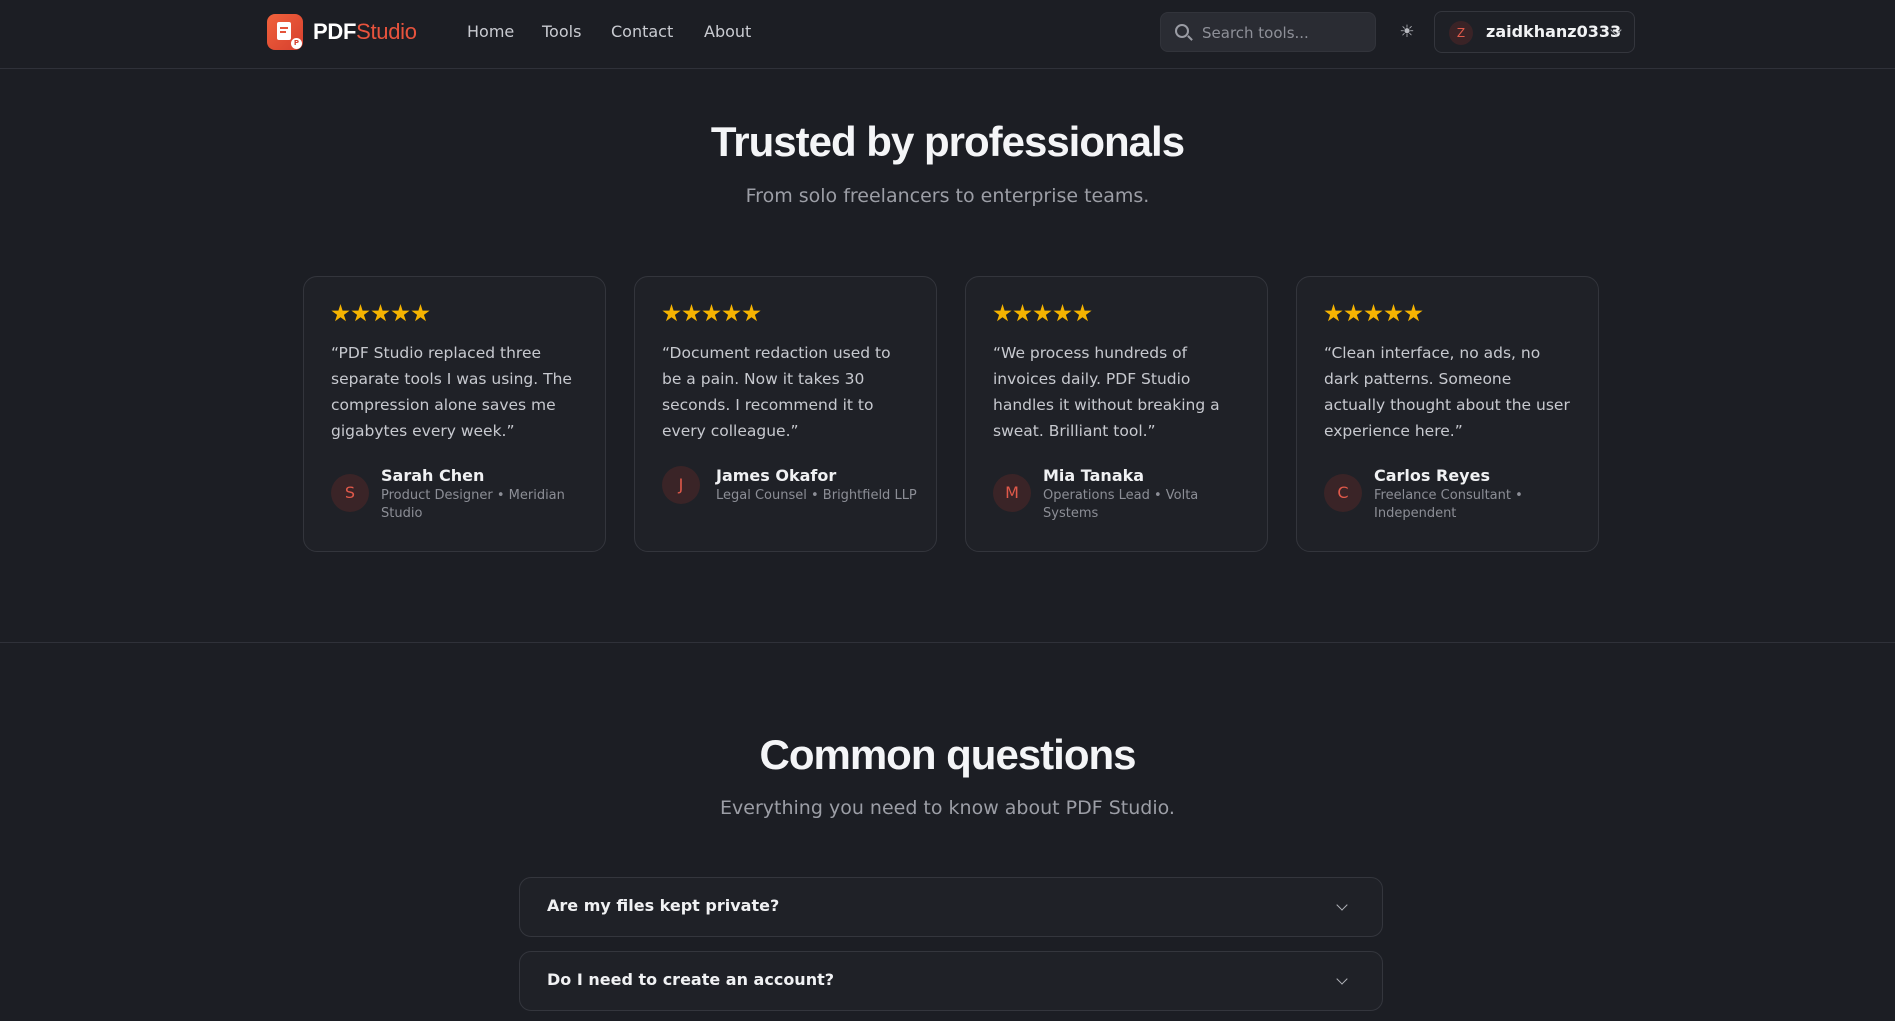 The image size is (1895, 1021). What do you see at coordinates (951, 981) in the screenshot?
I see `faq-item: Do I need to create an account?` at bounding box center [951, 981].